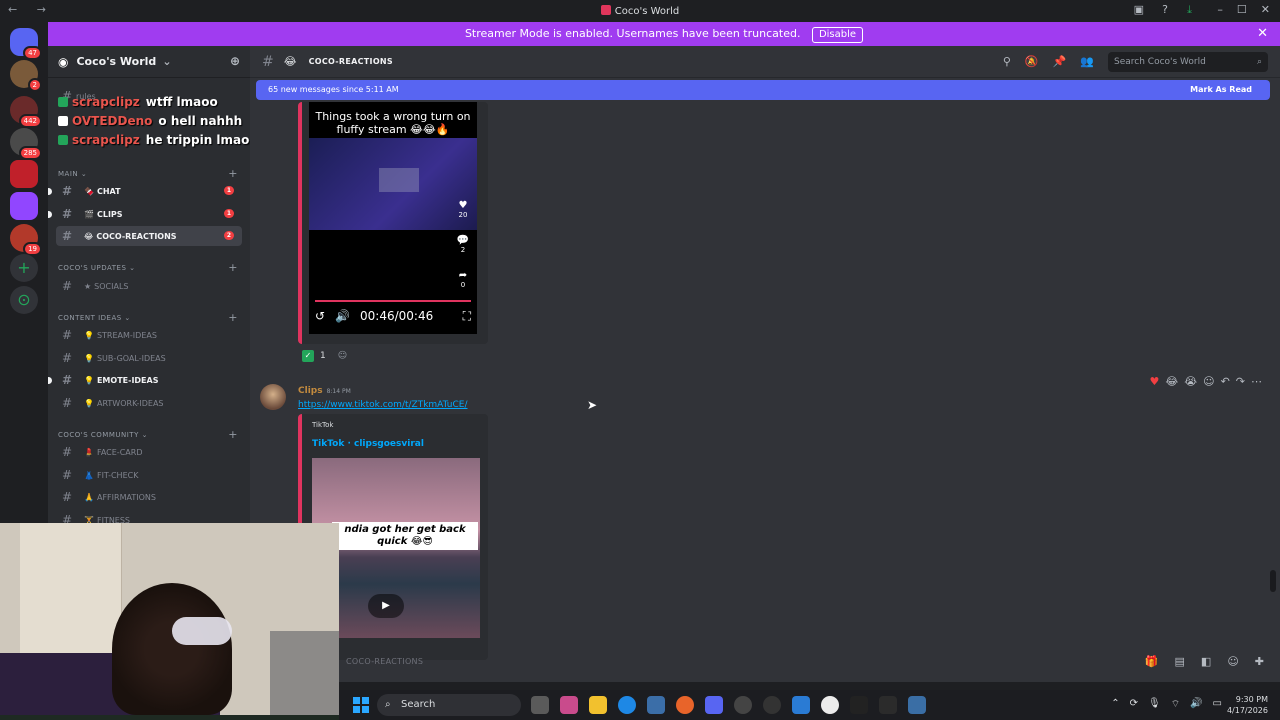  What do you see at coordinates (1259, 62) in the screenshot?
I see `search-icon: ⌕` at bounding box center [1259, 62].